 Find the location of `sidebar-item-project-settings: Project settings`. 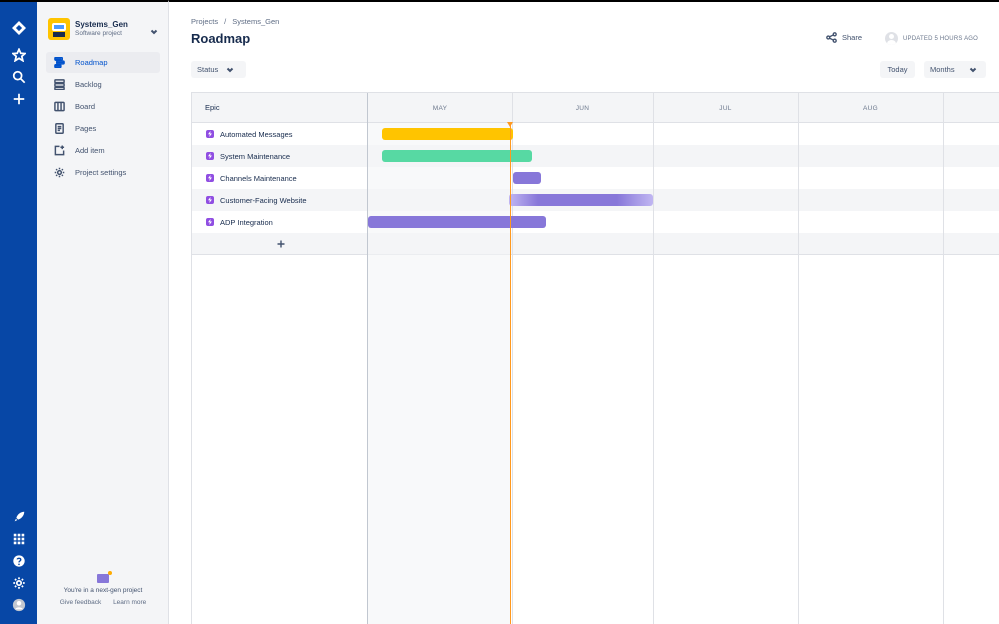

sidebar-item-project-settings: Project settings is located at coordinates (103, 172).